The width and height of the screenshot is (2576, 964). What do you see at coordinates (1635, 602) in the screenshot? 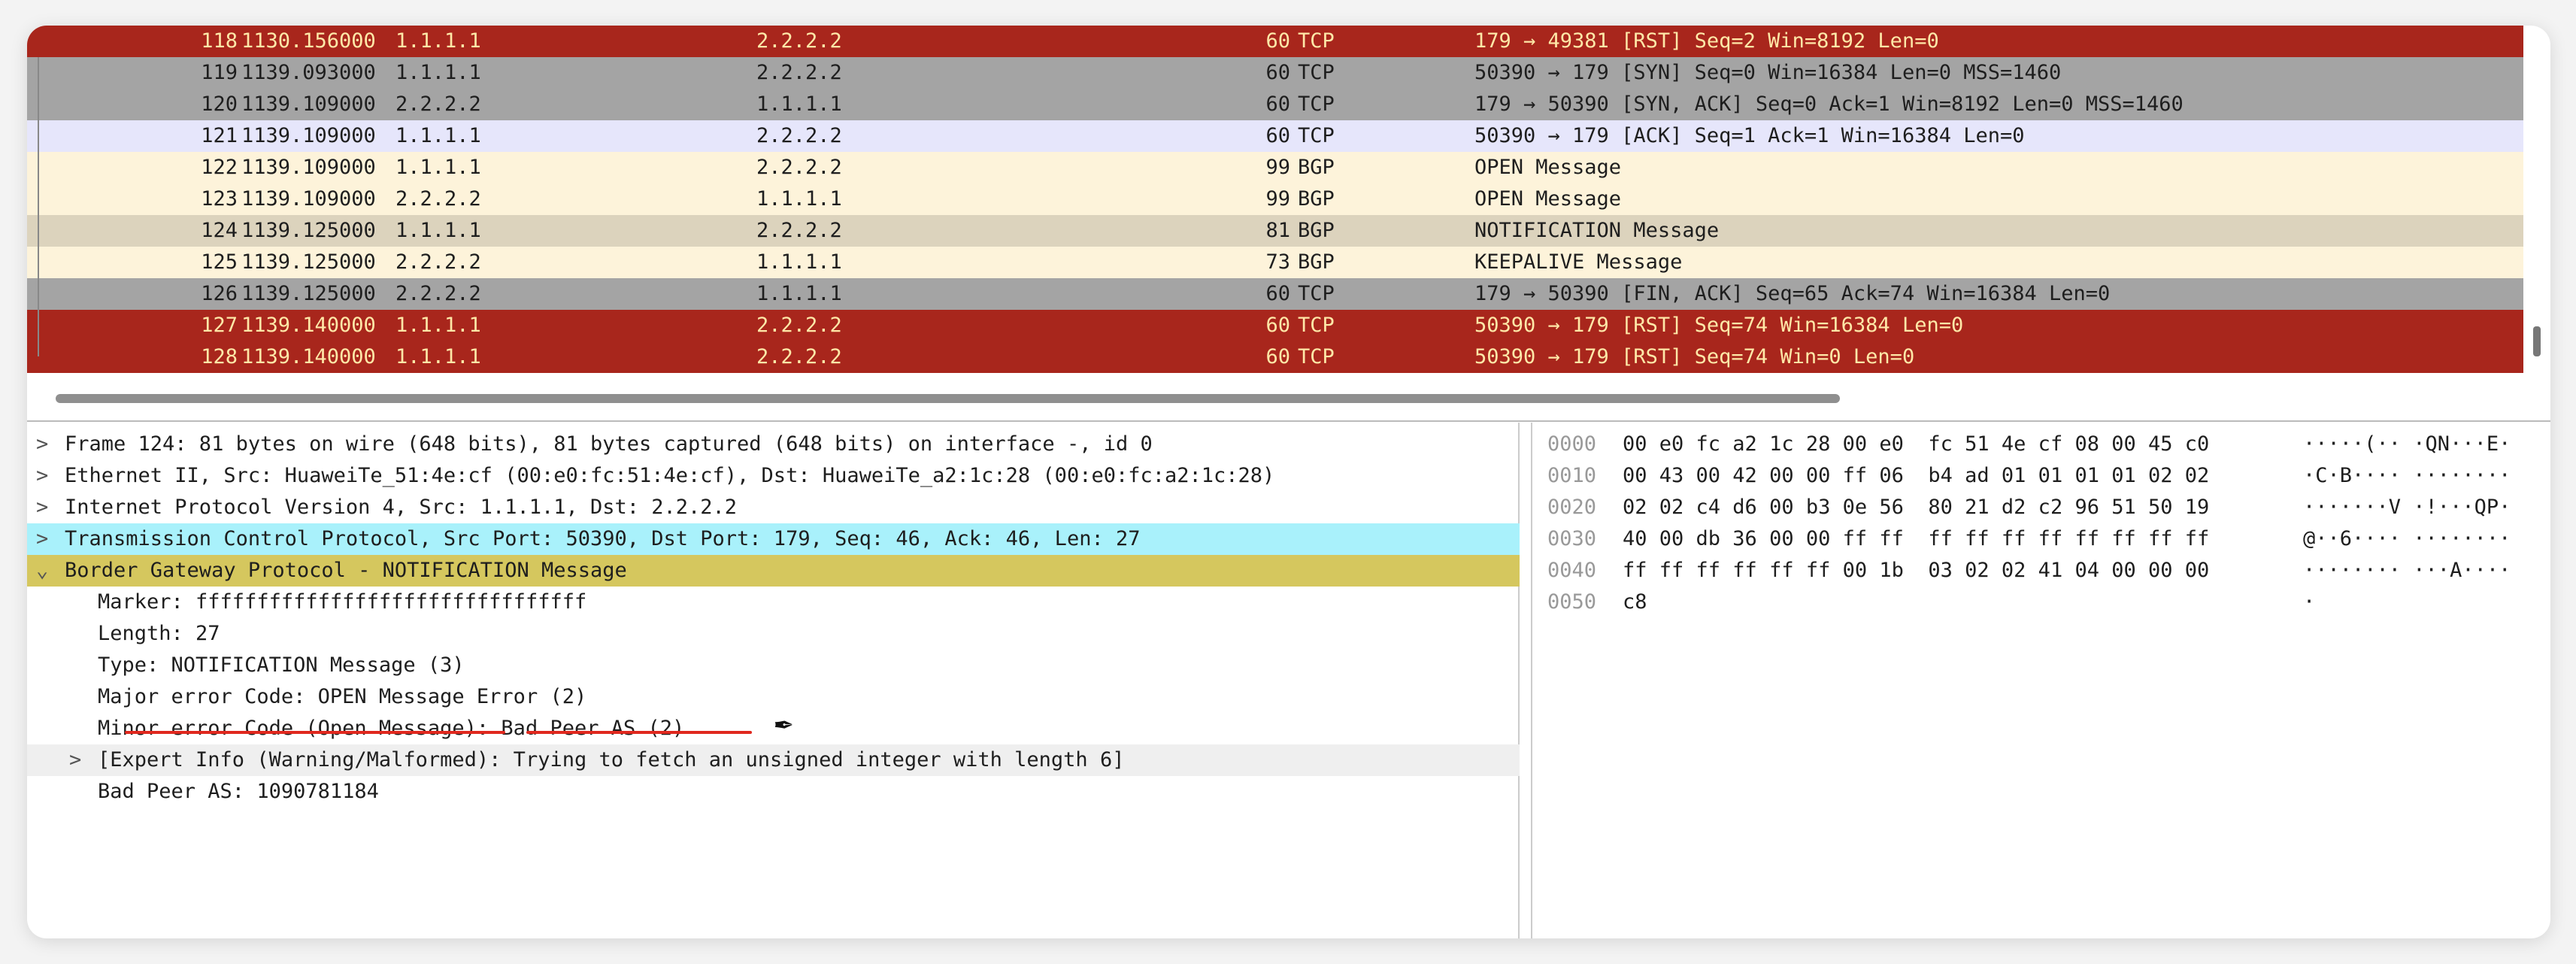
I see `hex-bytes: c8` at bounding box center [1635, 602].